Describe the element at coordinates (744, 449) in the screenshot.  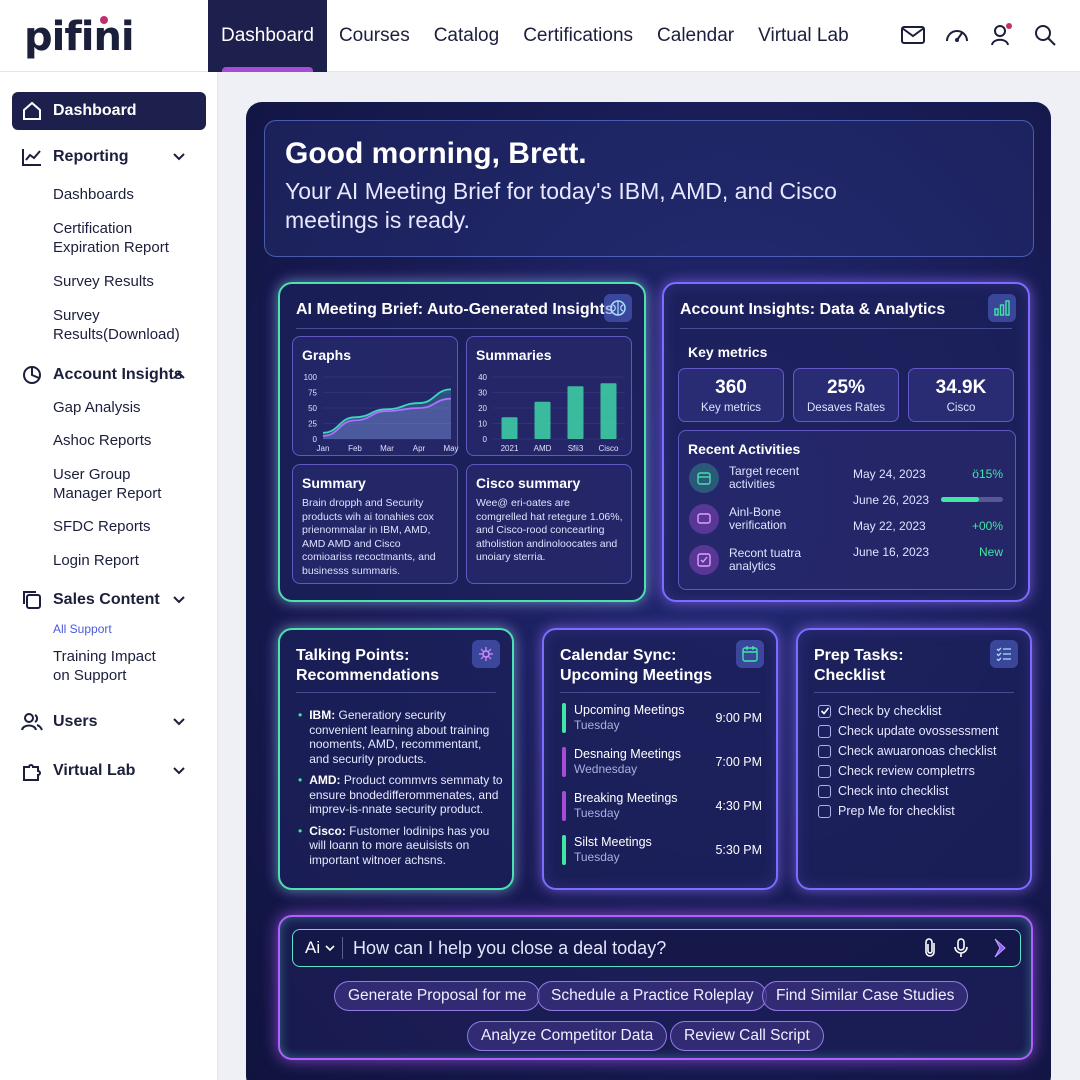
I see `panel-title: Recent Activities` at that location.